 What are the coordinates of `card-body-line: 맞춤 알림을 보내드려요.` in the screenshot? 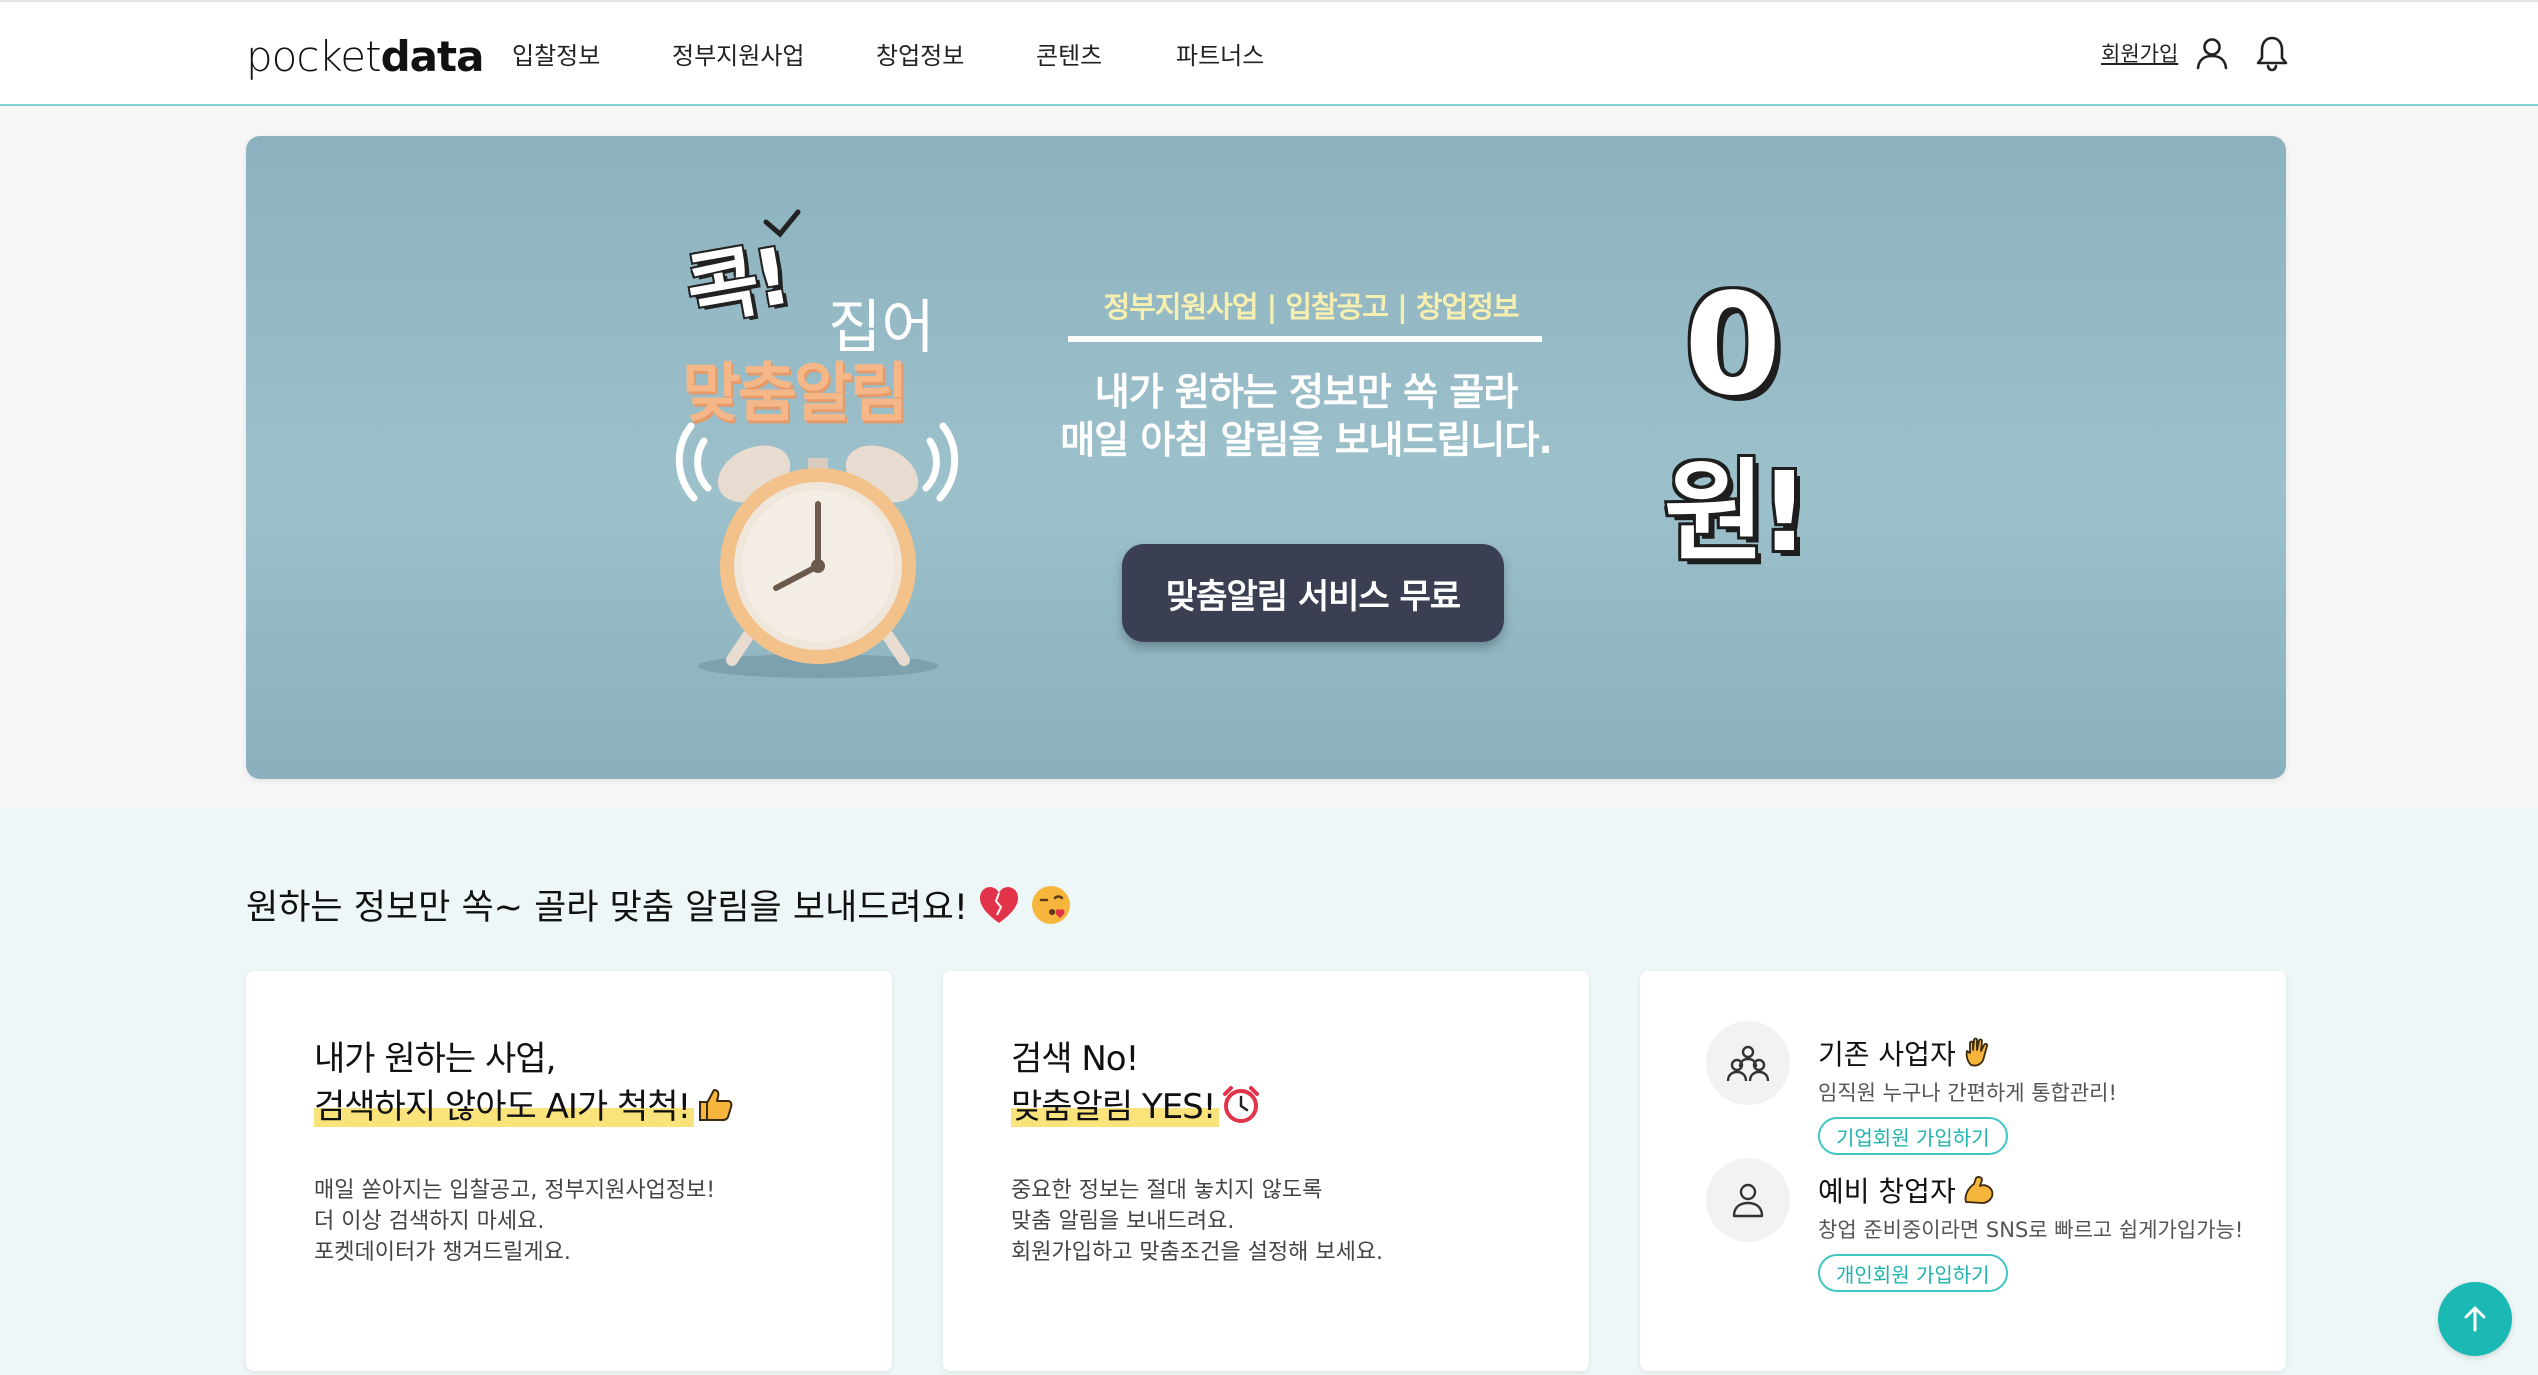 It's located at (1123, 1221).